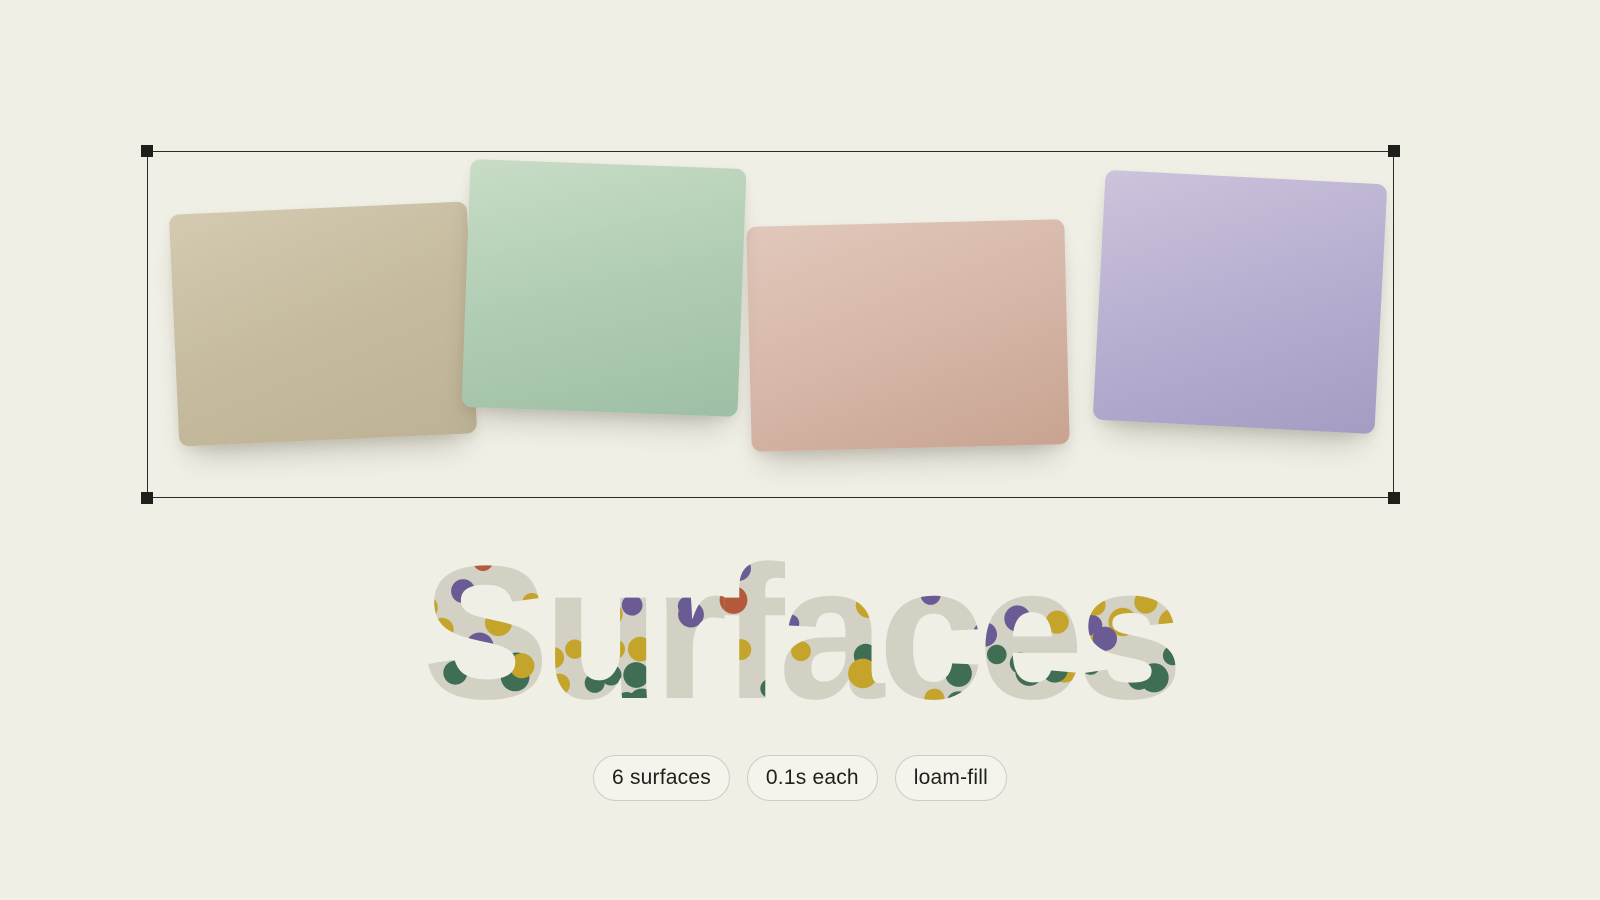  I want to click on chip-fill-style: loam-fill, so click(950, 778).